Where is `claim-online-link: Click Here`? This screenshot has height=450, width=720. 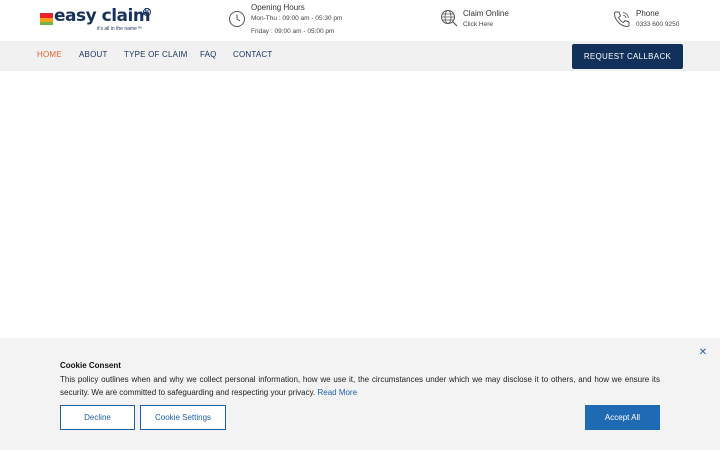
claim-online-link: Click Here is located at coordinates (478, 24).